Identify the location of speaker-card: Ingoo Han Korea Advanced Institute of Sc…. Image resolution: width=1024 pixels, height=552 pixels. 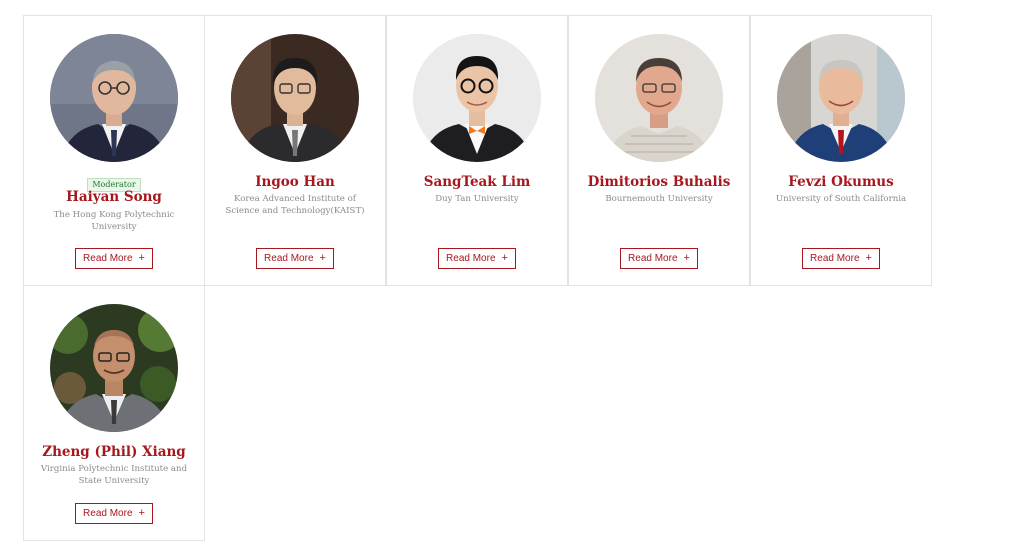
(295, 150).